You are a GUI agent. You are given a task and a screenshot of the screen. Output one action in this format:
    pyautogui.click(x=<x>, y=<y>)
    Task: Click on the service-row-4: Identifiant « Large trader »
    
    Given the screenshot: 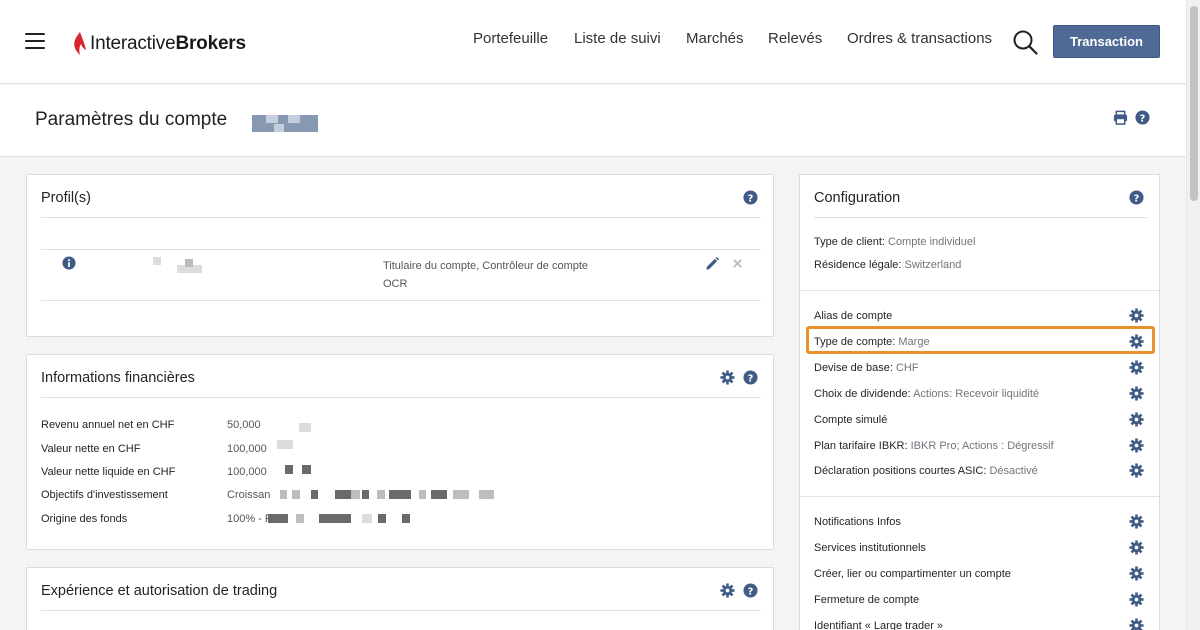 What is the action you would take?
    pyautogui.click(x=878, y=625)
    